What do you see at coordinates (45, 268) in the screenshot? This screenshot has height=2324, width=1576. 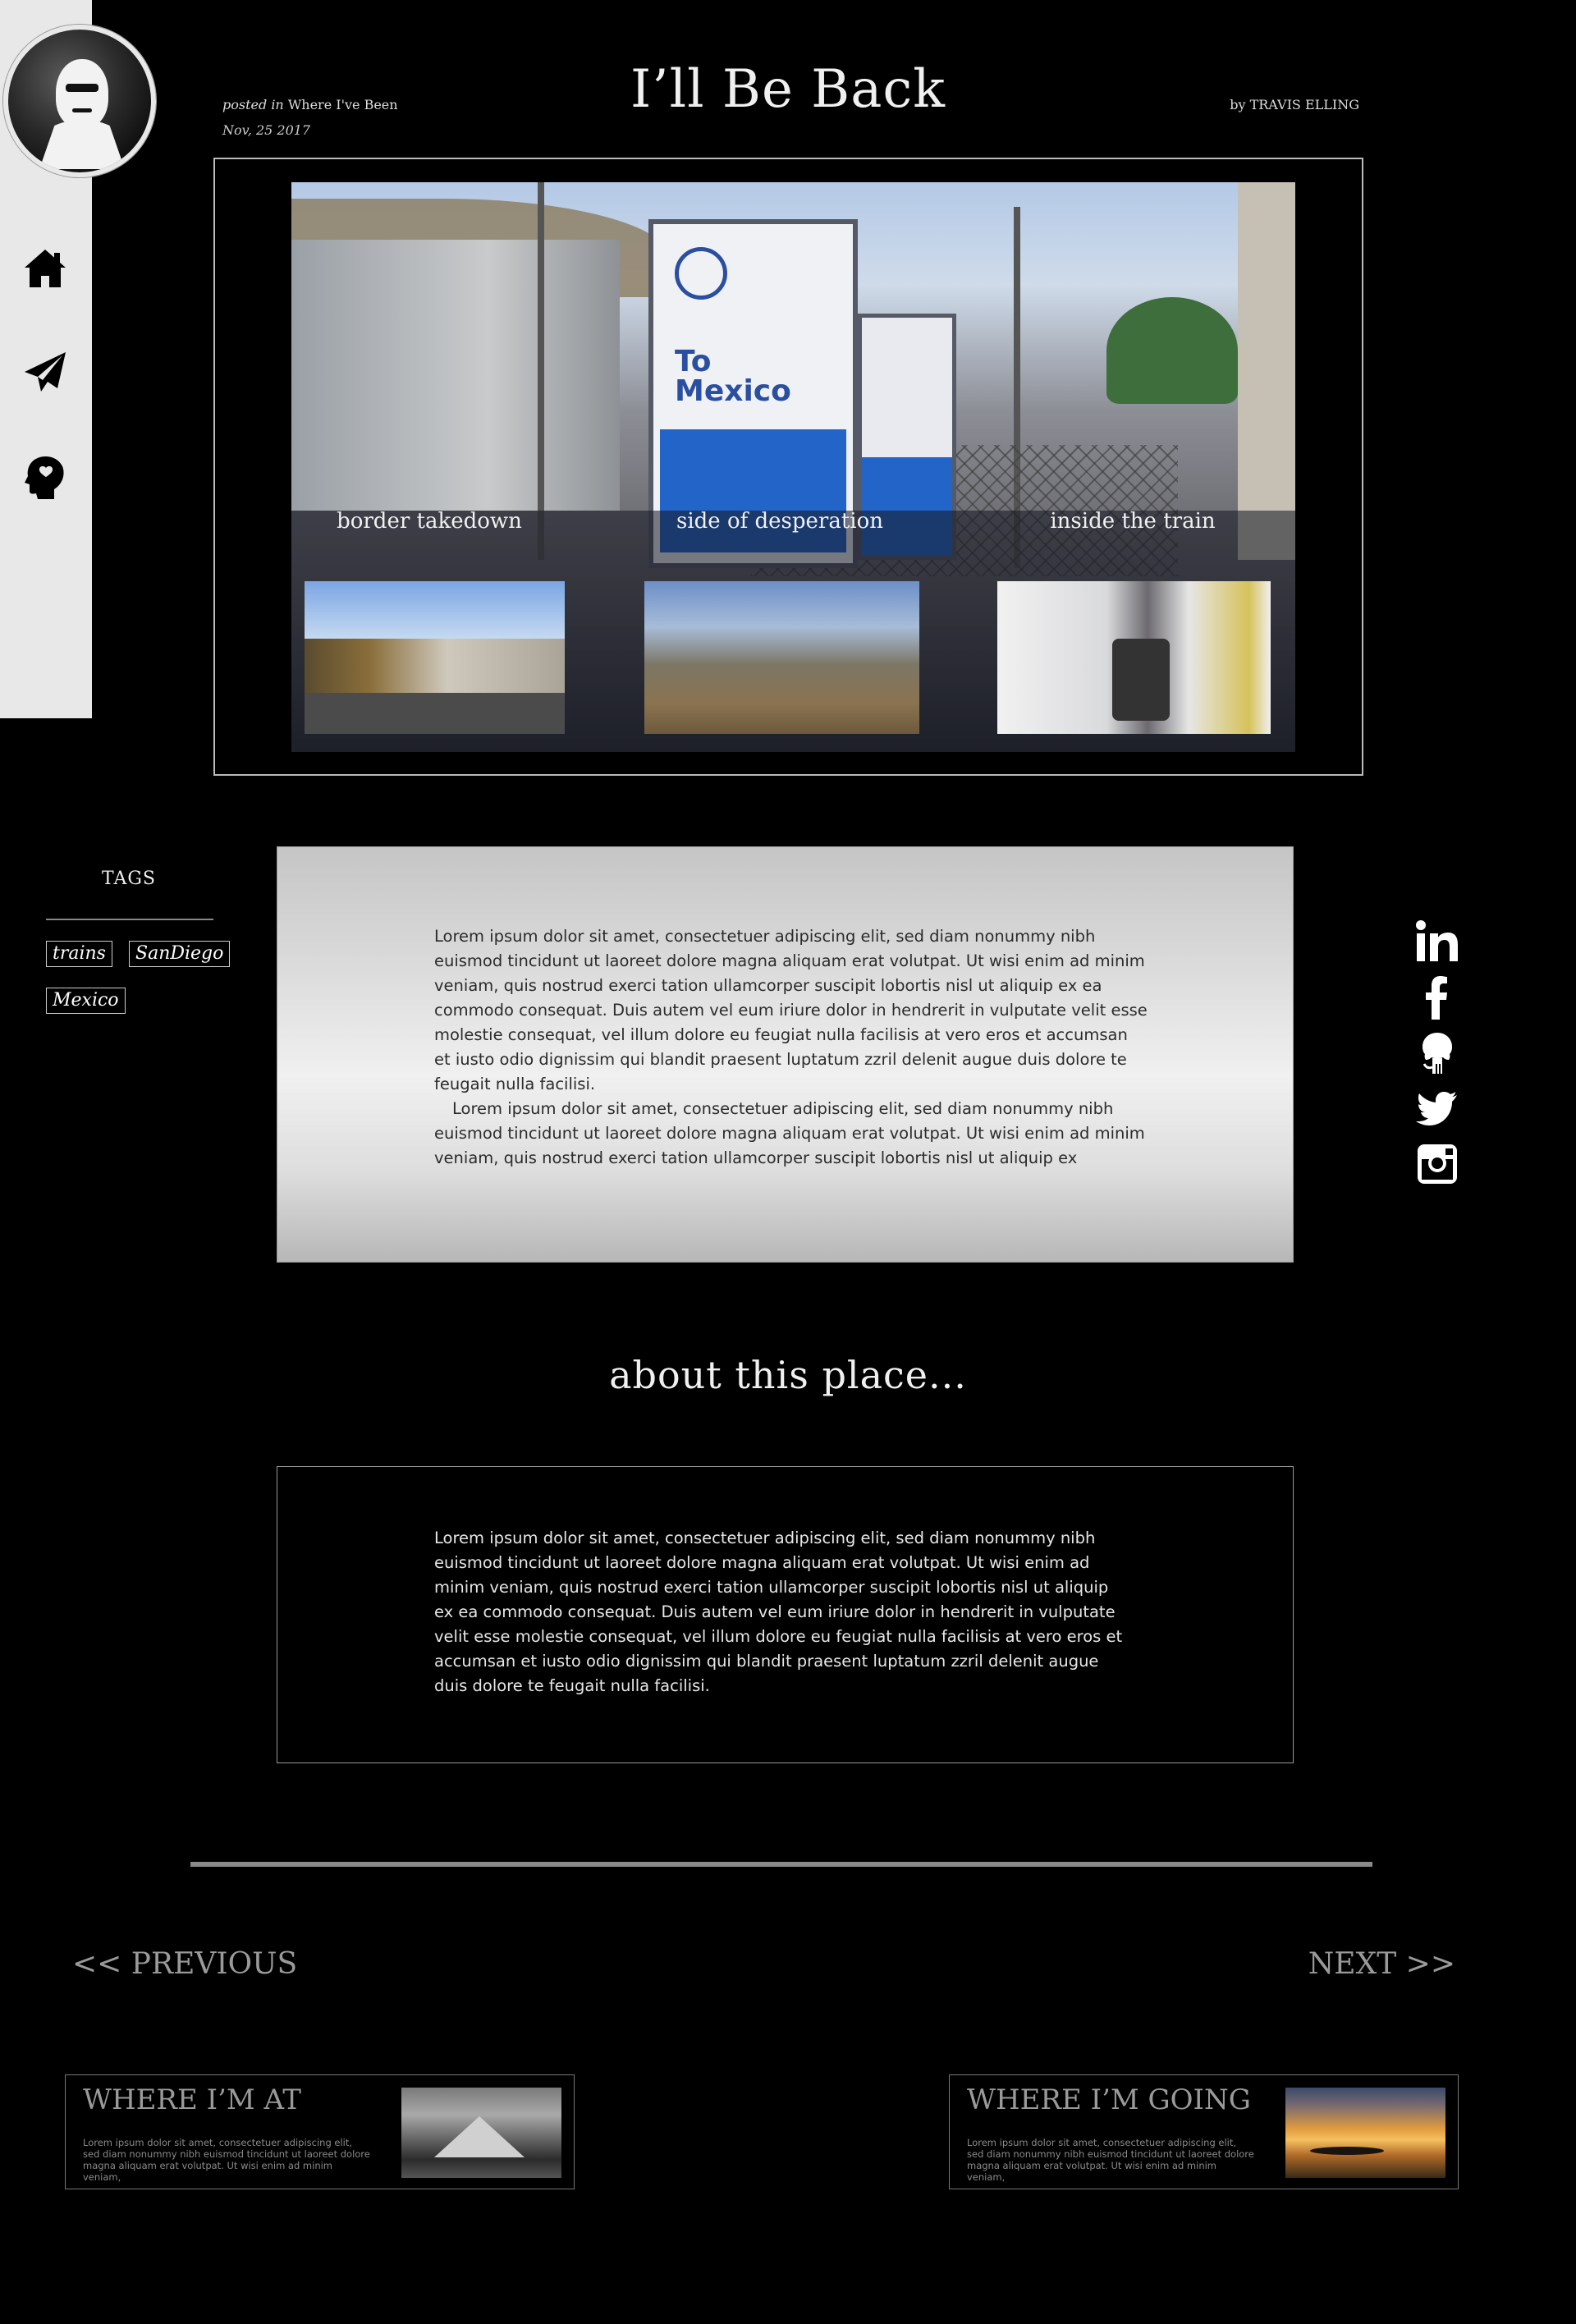 I see `home-icon` at bounding box center [45, 268].